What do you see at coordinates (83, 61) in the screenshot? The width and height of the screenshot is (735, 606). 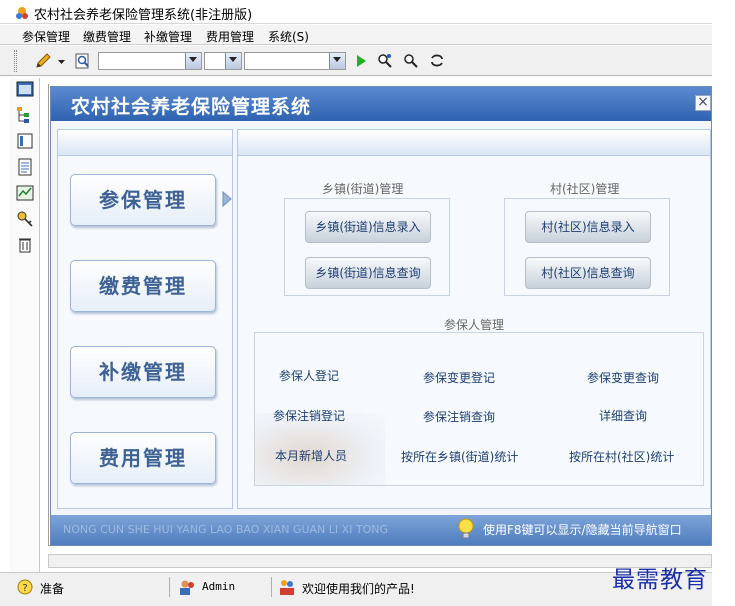 I see `search-doc-icon` at bounding box center [83, 61].